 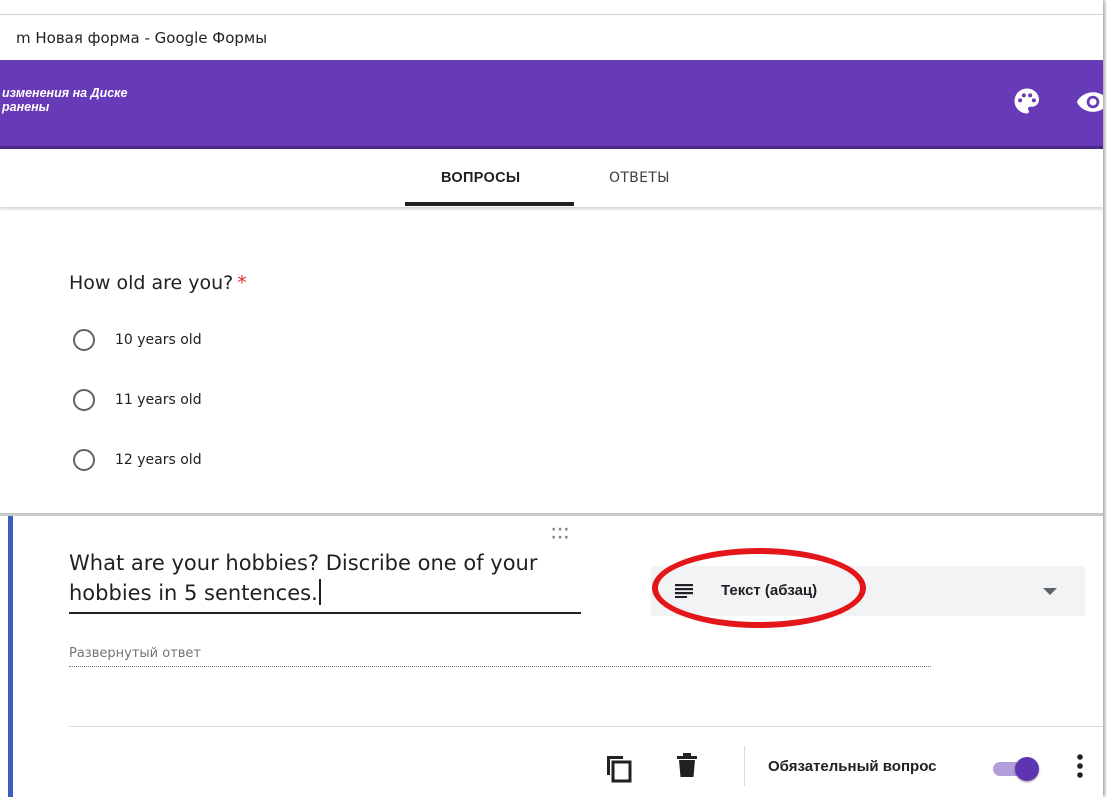 What do you see at coordinates (151, 283) in the screenshot?
I see `question-title-text: How old are you?` at bounding box center [151, 283].